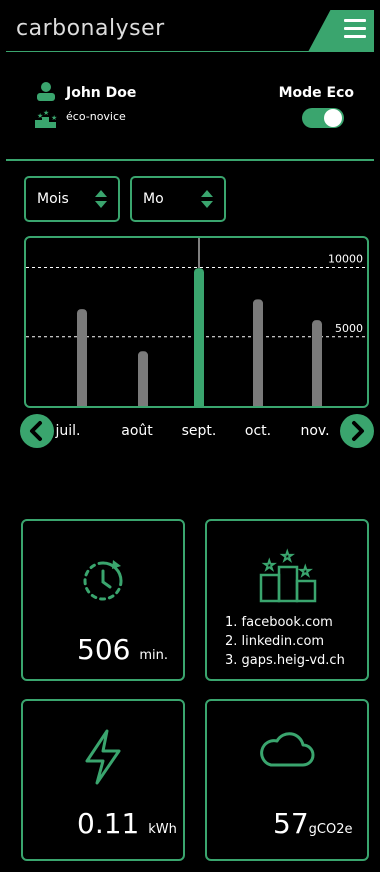 The height and width of the screenshot is (872, 380). Describe the element at coordinates (96, 116) in the screenshot. I see `user-level: éco-novice` at that location.